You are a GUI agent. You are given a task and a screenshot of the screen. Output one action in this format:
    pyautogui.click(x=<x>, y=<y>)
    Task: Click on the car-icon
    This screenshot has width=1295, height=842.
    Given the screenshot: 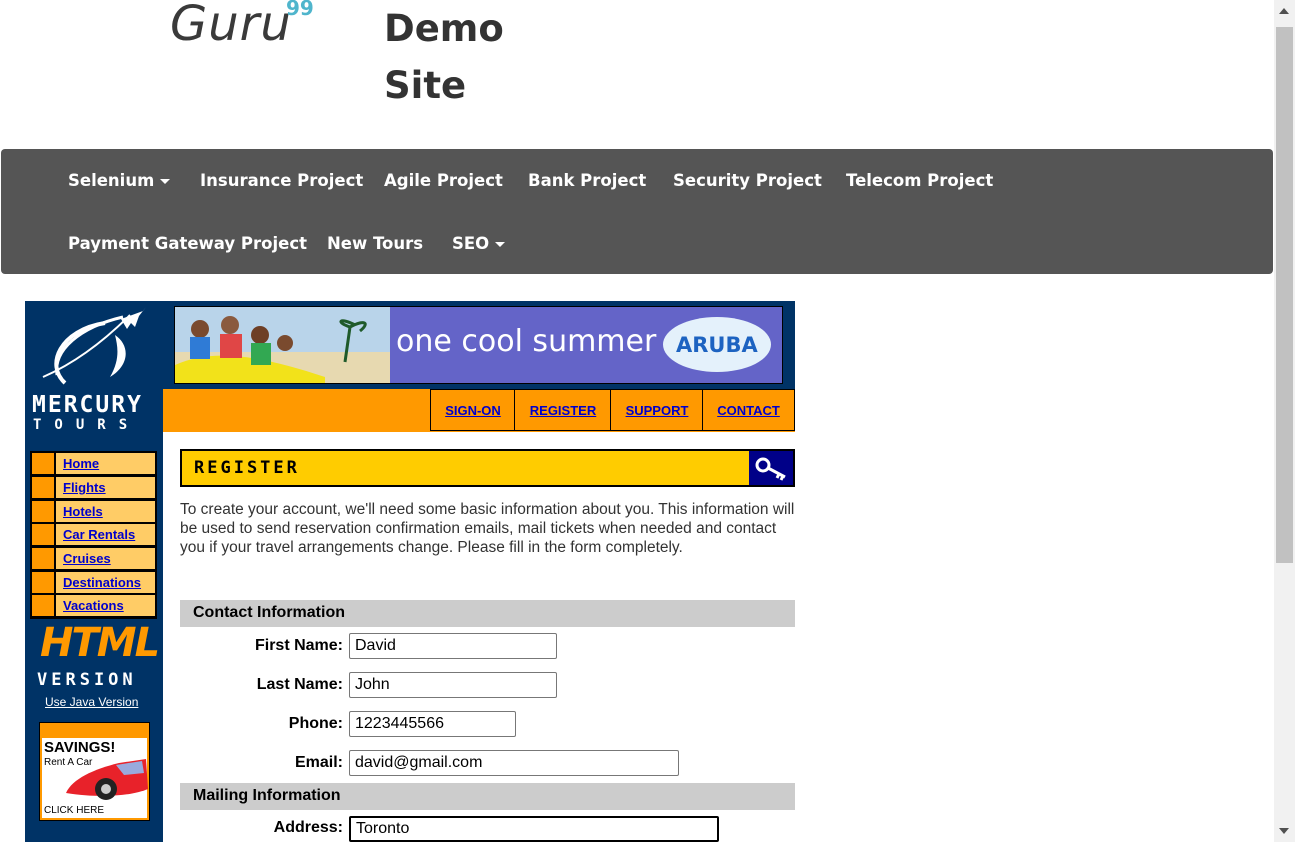 What is the action you would take?
    pyautogui.click(x=107, y=779)
    